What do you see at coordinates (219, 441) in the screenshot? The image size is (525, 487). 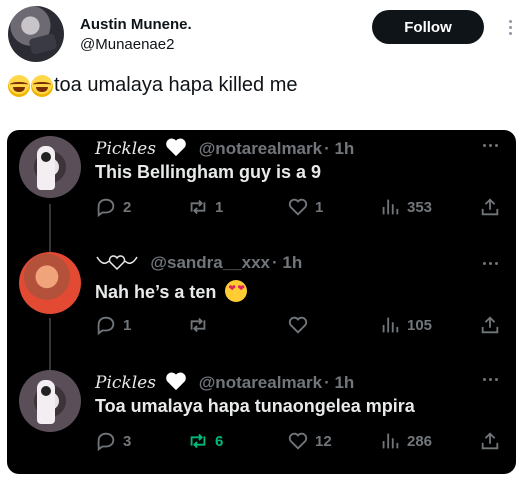 I see `retweet-count: 6` at bounding box center [219, 441].